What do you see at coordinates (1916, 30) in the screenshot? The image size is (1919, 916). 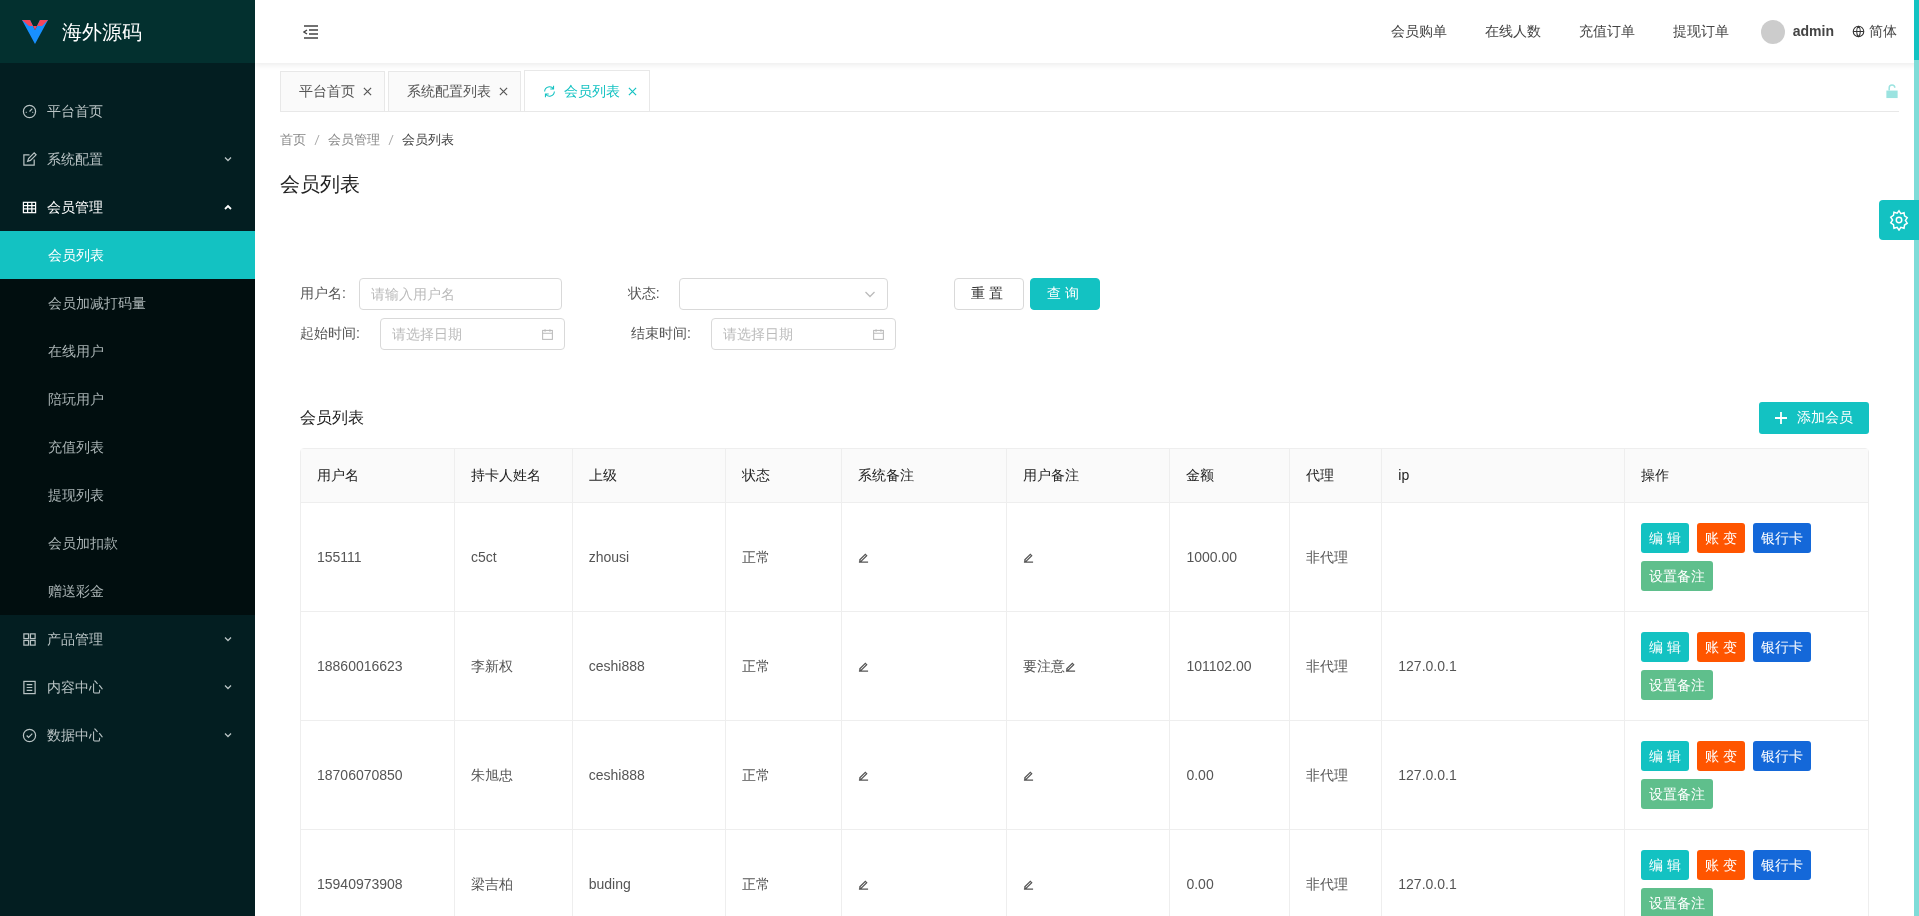 I see `scrollbar-thumb` at bounding box center [1916, 30].